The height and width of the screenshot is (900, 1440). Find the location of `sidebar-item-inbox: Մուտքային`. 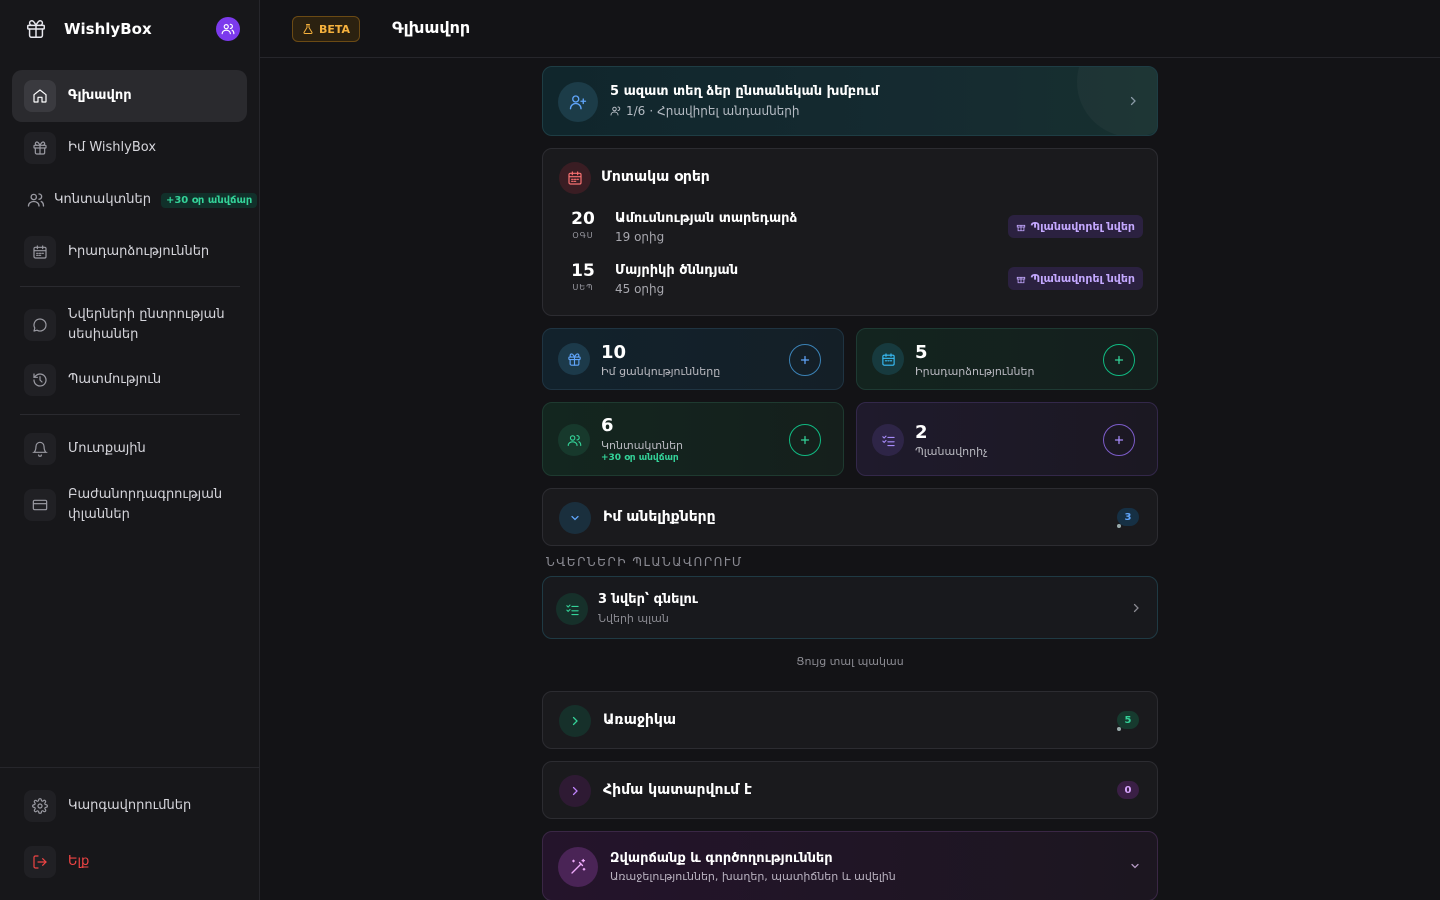

sidebar-item-inbox: Մուտքային is located at coordinates (129, 449).